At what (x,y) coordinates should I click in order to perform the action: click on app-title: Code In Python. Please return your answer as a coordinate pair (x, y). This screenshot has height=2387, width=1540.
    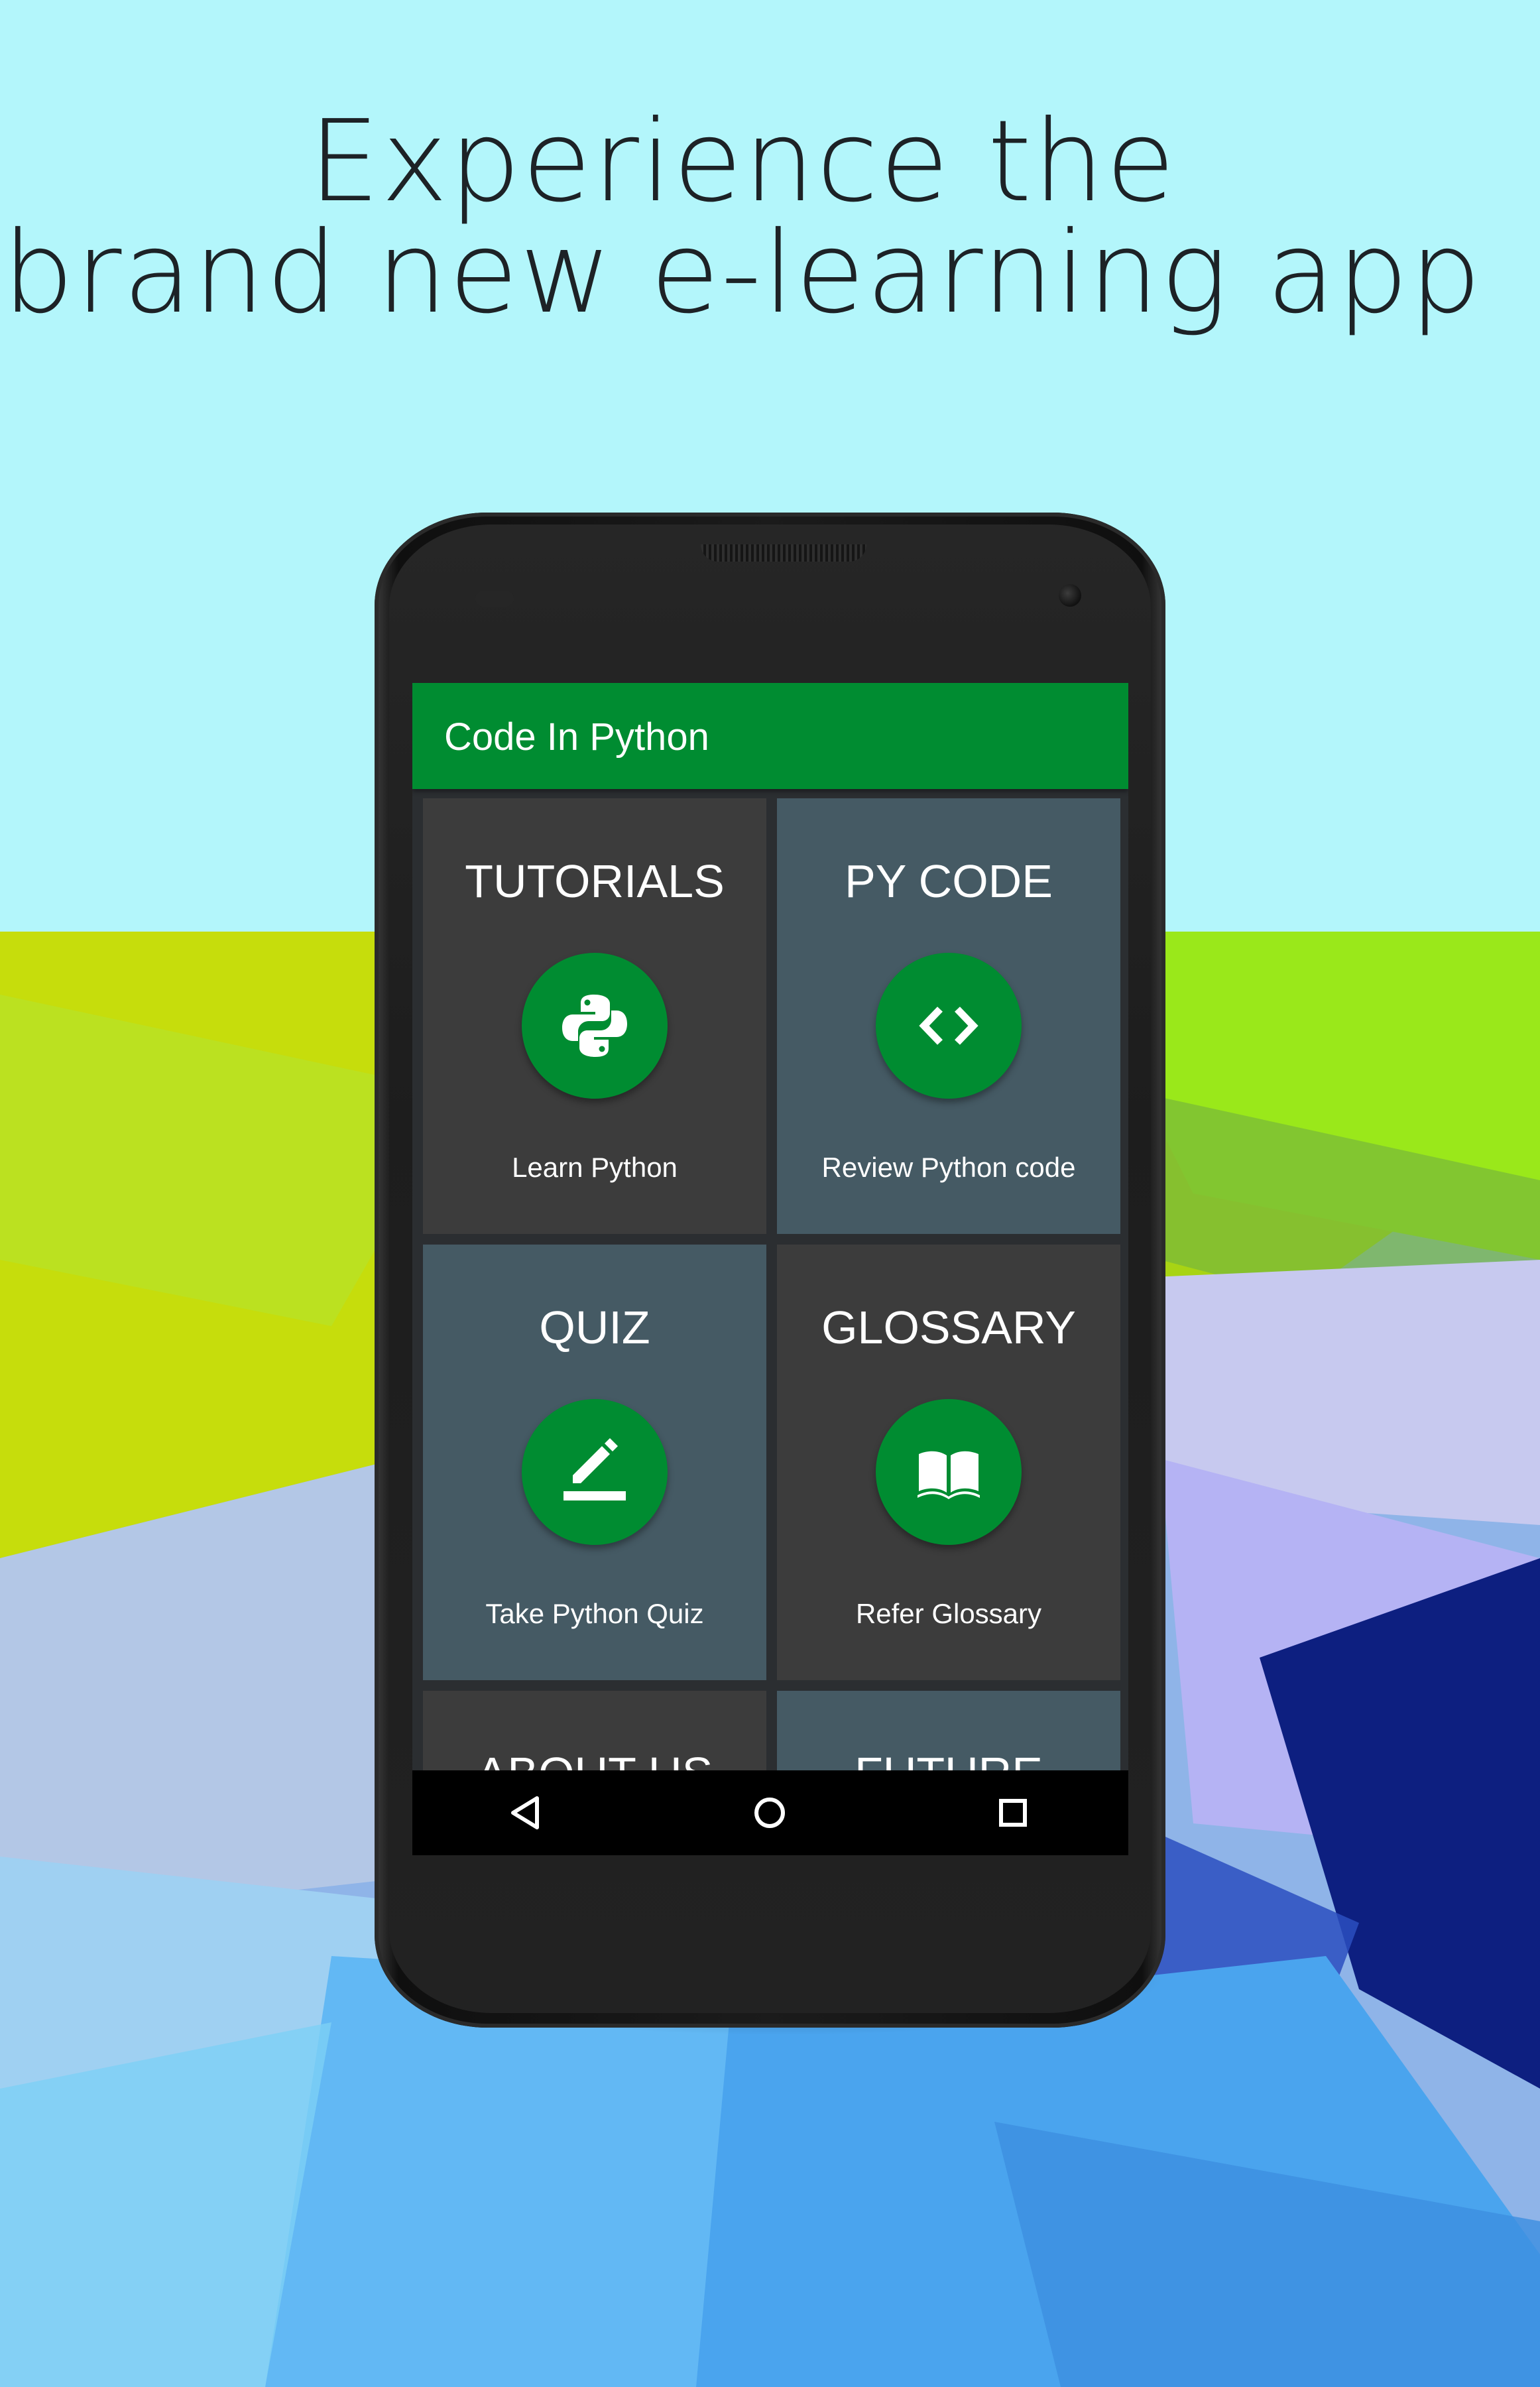
    Looking at the image, I should click on (576, 737).